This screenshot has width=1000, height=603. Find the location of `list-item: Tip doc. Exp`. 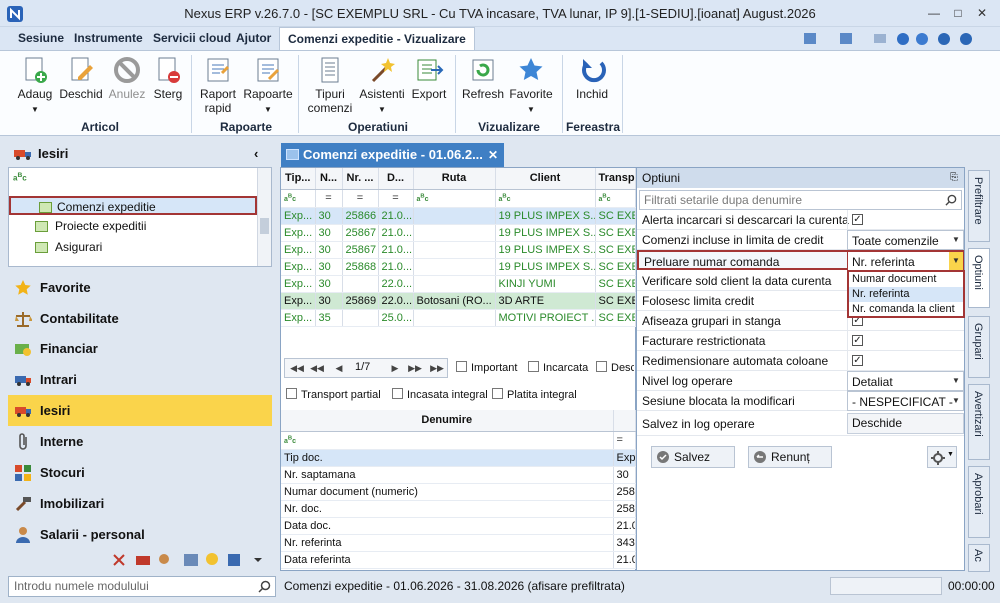

list-item: Tip doc. Exp is located at coordinates (458, 458).